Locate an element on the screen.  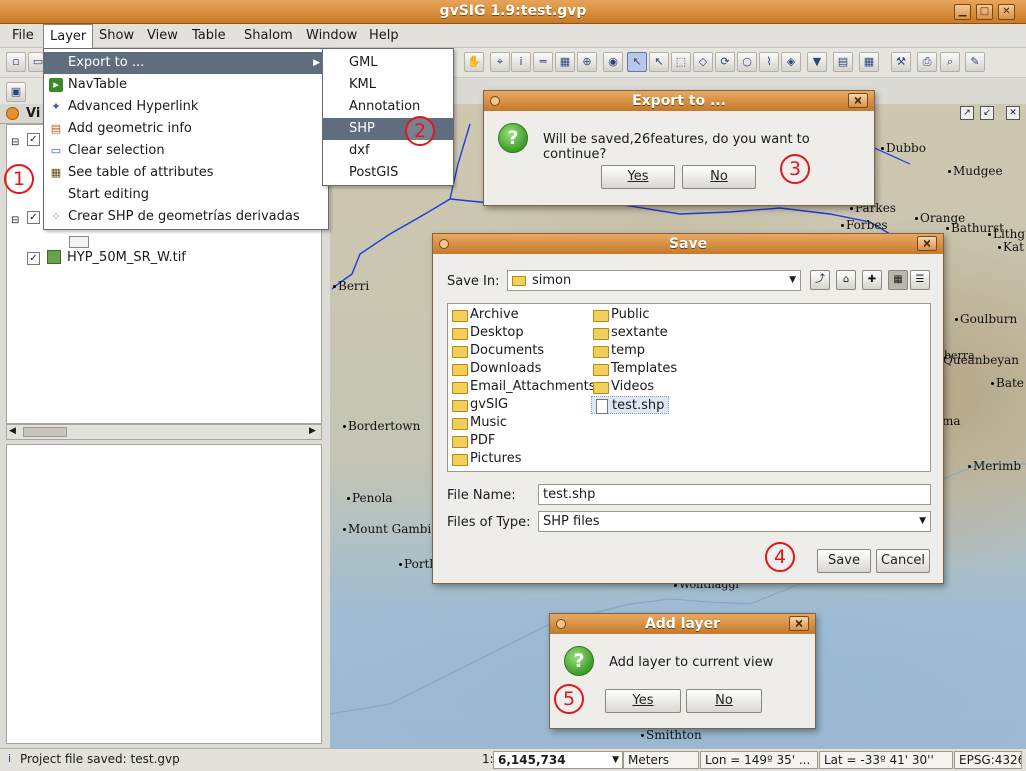
menu-file: File is located at coordinates (23, 36).